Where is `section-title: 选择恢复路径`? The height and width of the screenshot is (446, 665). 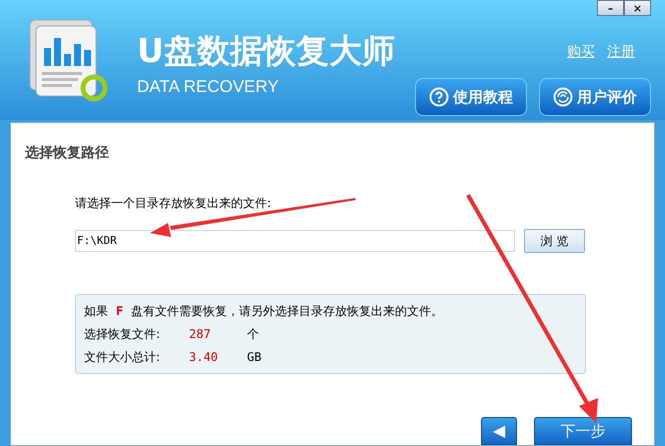
section-title: 选择恢复路径 is located at coordinates (67, 153).